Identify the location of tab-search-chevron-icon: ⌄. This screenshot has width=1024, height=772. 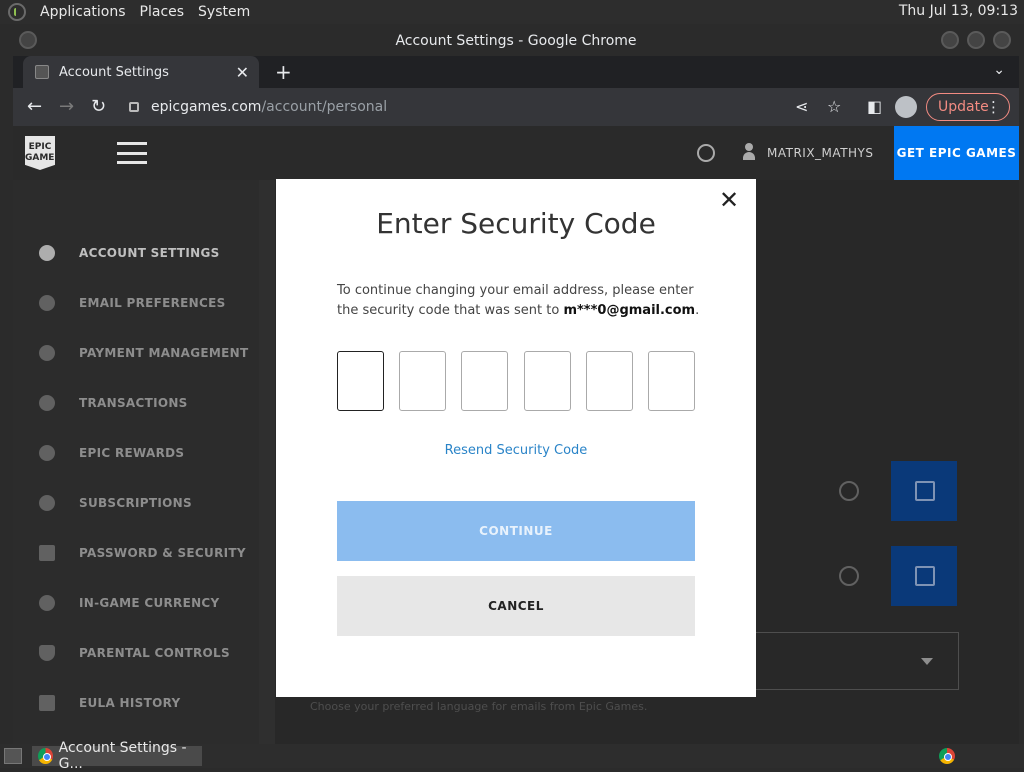
(999, 70).